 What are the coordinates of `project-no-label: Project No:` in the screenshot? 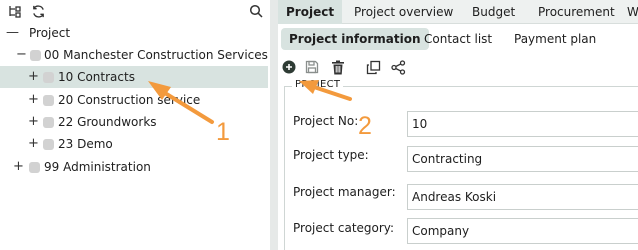 It's located at (326, 121).